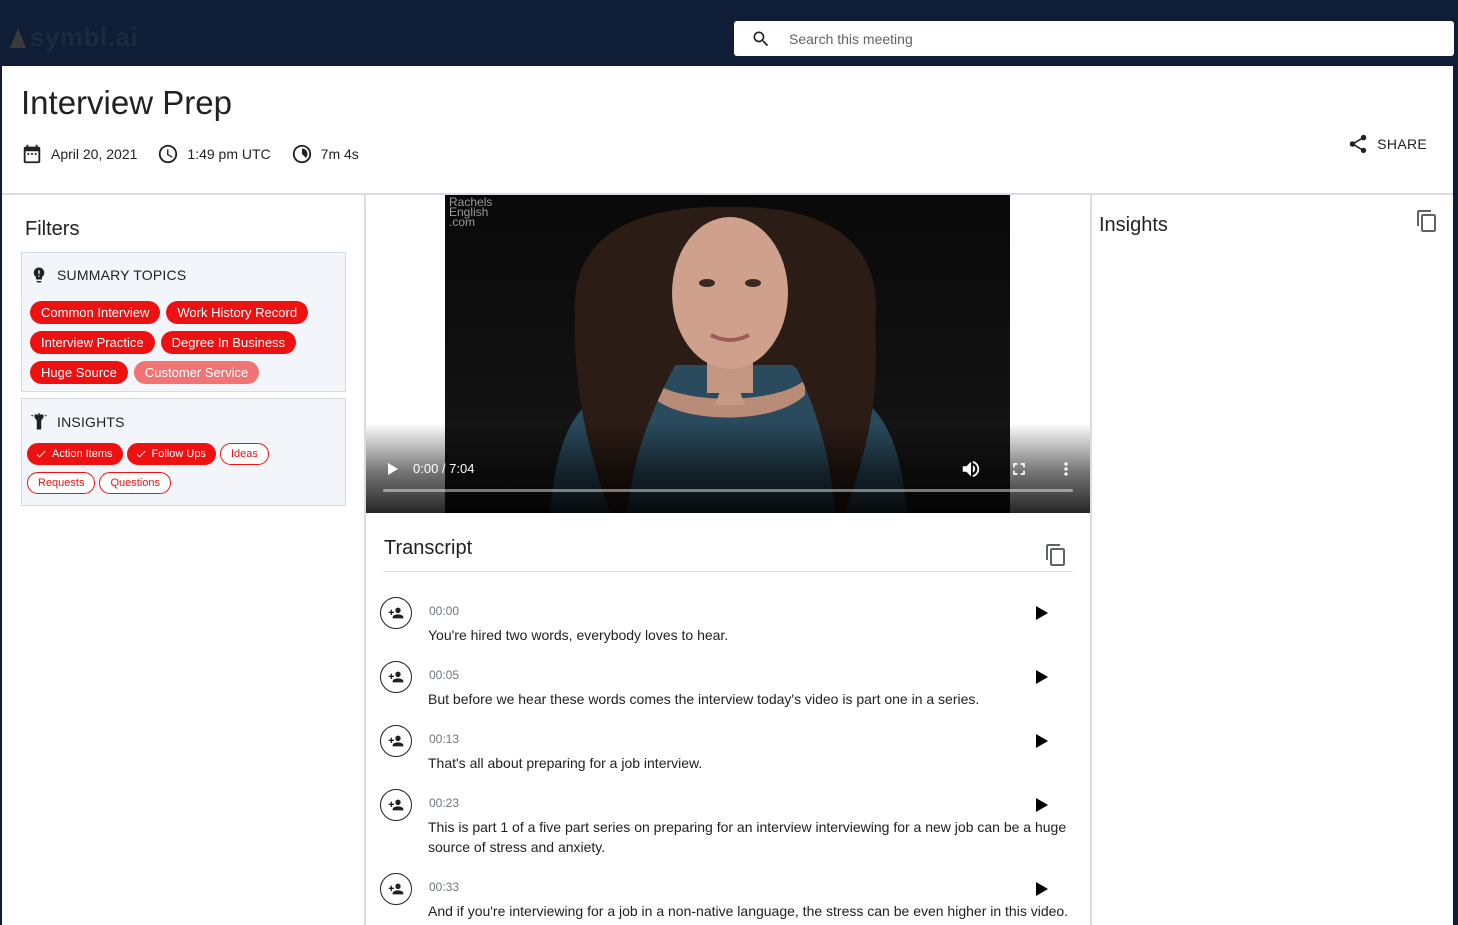 The height and width of the screenshot is (925, 1458). What do you see at coordinates (94, 154) in the screenshot?
I see `meeting-date-text: April 20, 2021` at bounding box center [94, 154].